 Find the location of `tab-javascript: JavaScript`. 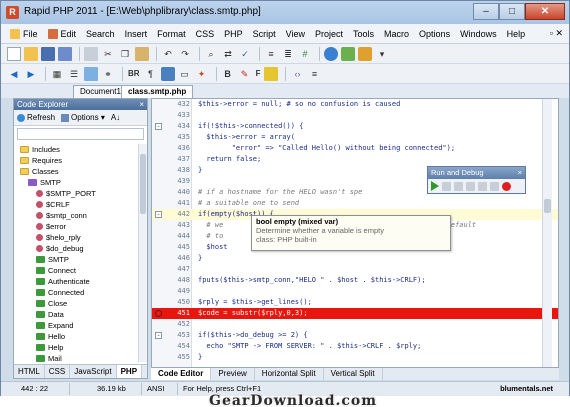

tab-javascript: JavaScript is located at coordinates (93, 371).